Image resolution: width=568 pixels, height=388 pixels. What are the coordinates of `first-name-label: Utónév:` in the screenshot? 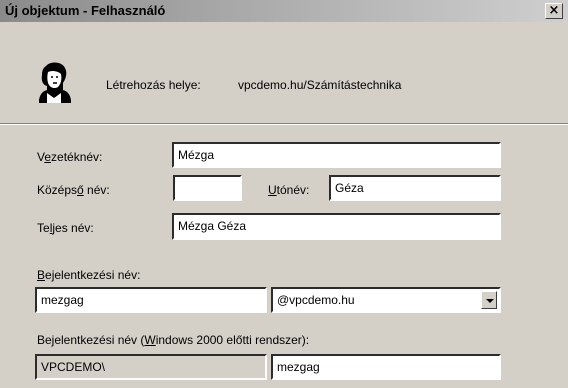 It's located at (289, 190).